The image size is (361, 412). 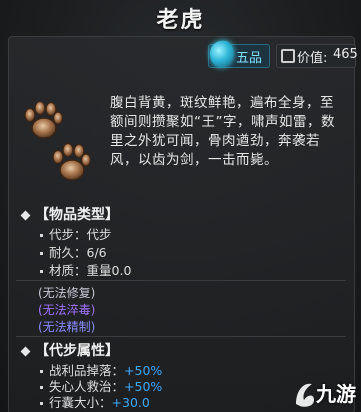 I want to click on attr-row: 行囊大小：+30.0, so click(x=95, y=401).